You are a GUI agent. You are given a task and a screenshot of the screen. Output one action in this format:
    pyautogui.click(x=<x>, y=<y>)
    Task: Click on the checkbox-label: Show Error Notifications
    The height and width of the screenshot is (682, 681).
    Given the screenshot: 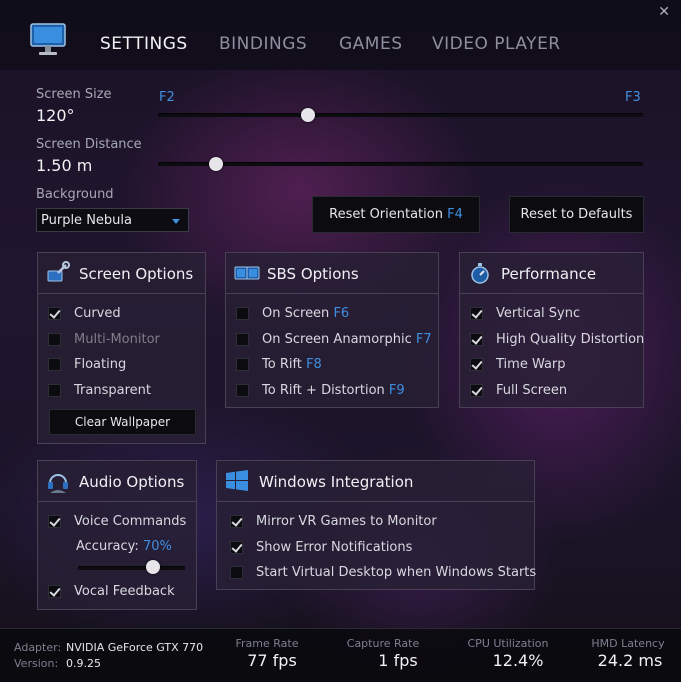 What is the action you would take?
    pyautogui.click(x=334, y=547)
    